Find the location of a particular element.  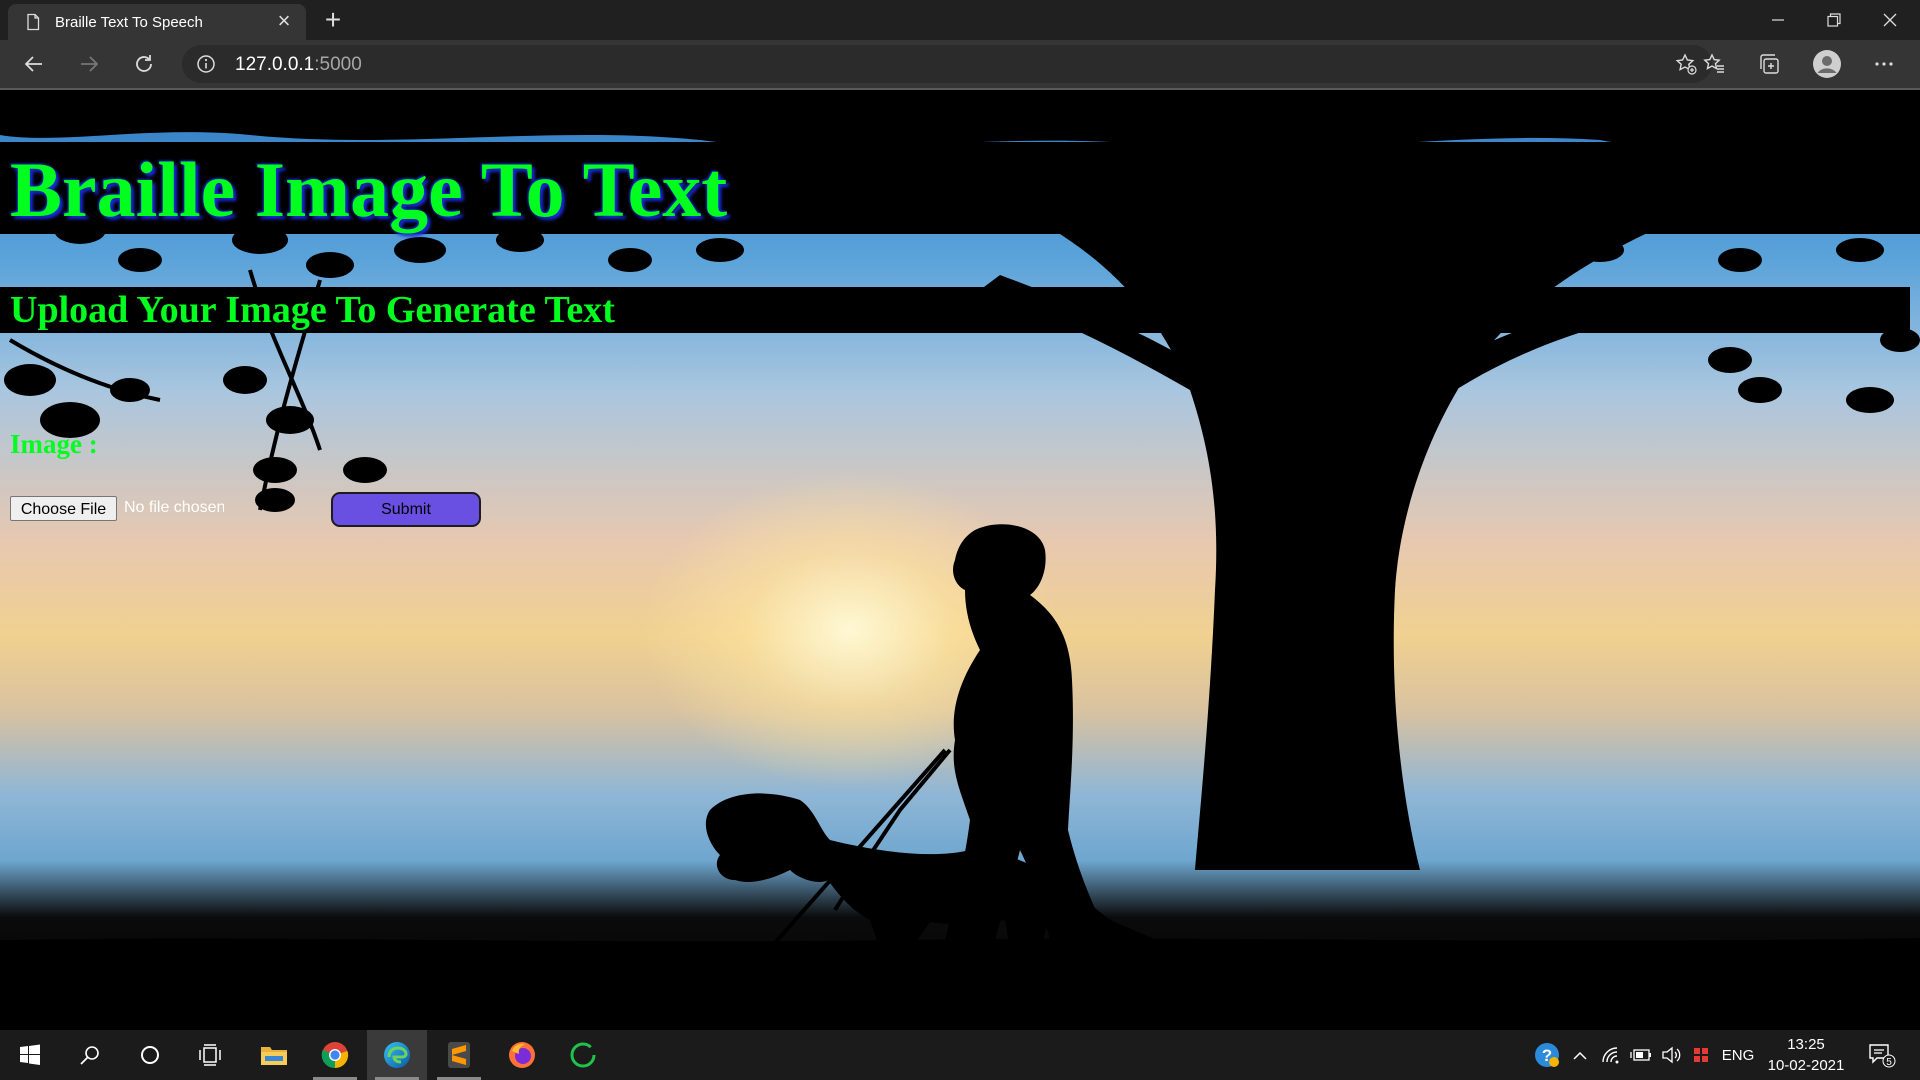

browser-toolbar: 127.0.0.1:5000 is located at coordinates (960, 65).